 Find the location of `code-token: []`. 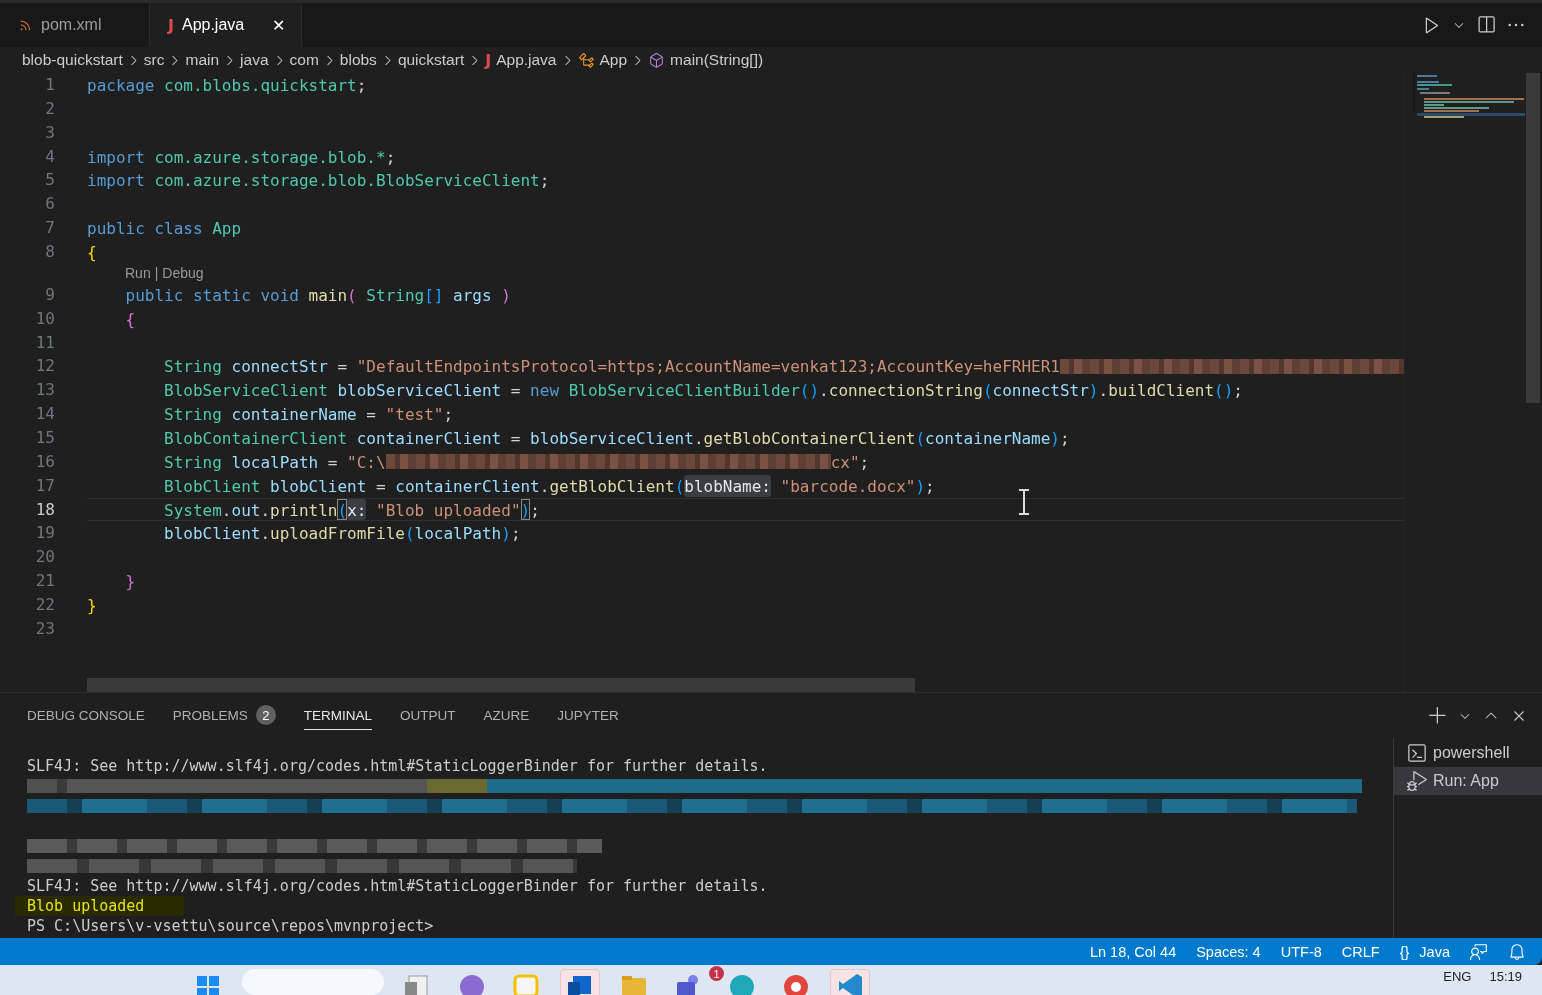

code-token: [] is located at coordinates (434, 295).